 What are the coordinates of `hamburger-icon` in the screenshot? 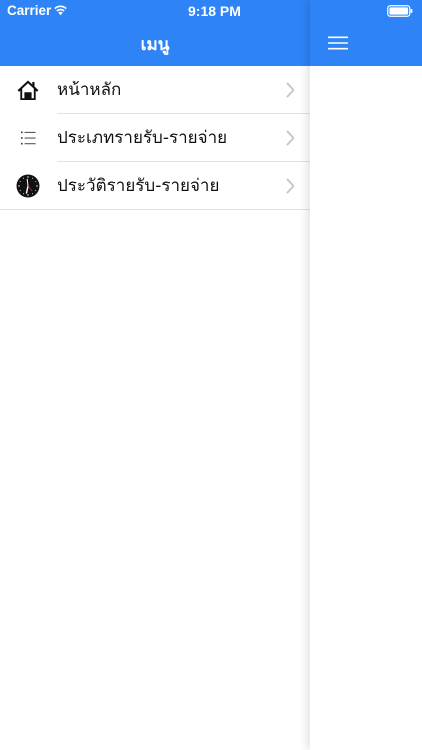 It's located at (338, 43).